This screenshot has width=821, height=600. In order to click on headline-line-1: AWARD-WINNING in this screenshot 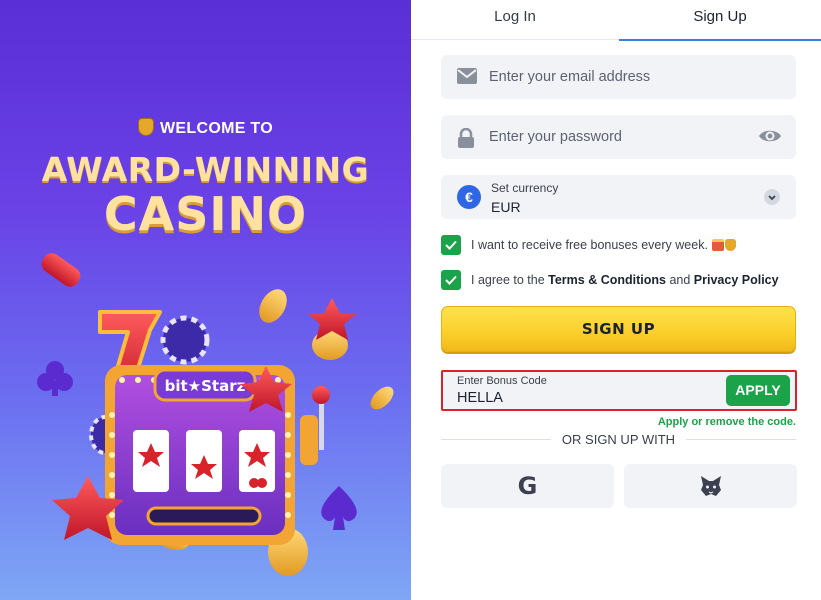, I will do `click(205, 169)`.